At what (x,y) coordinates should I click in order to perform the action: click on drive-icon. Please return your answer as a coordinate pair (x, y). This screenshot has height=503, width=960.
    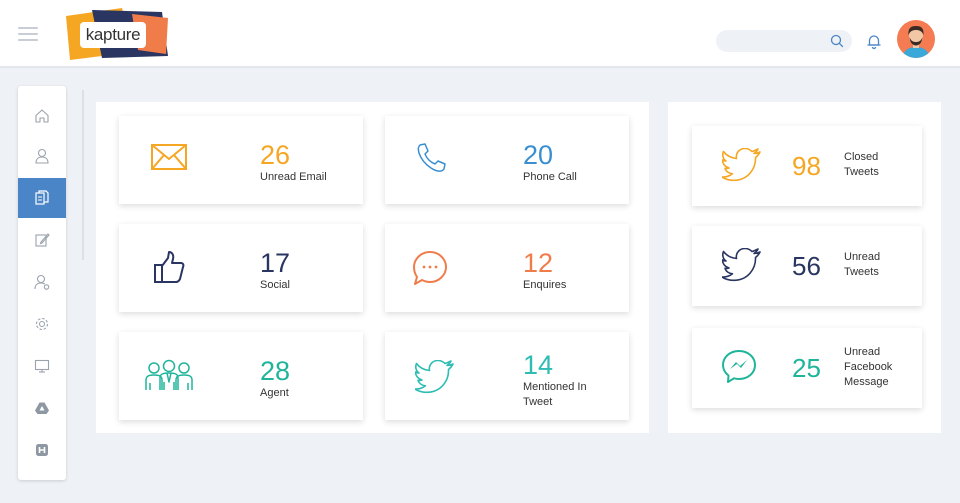
    Looking at the image, I should click on (42, 408).